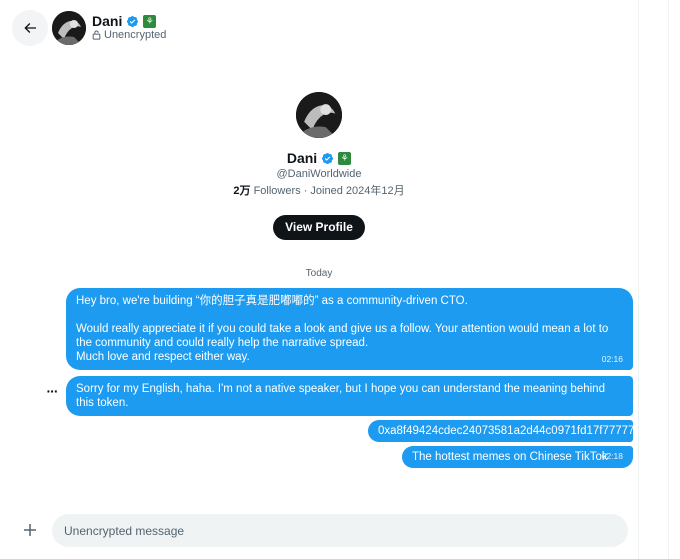  What do you see at coordinates (612, 456) in the screenshot?
I see `message-time: 02:18` at bounding box center [612, 456].